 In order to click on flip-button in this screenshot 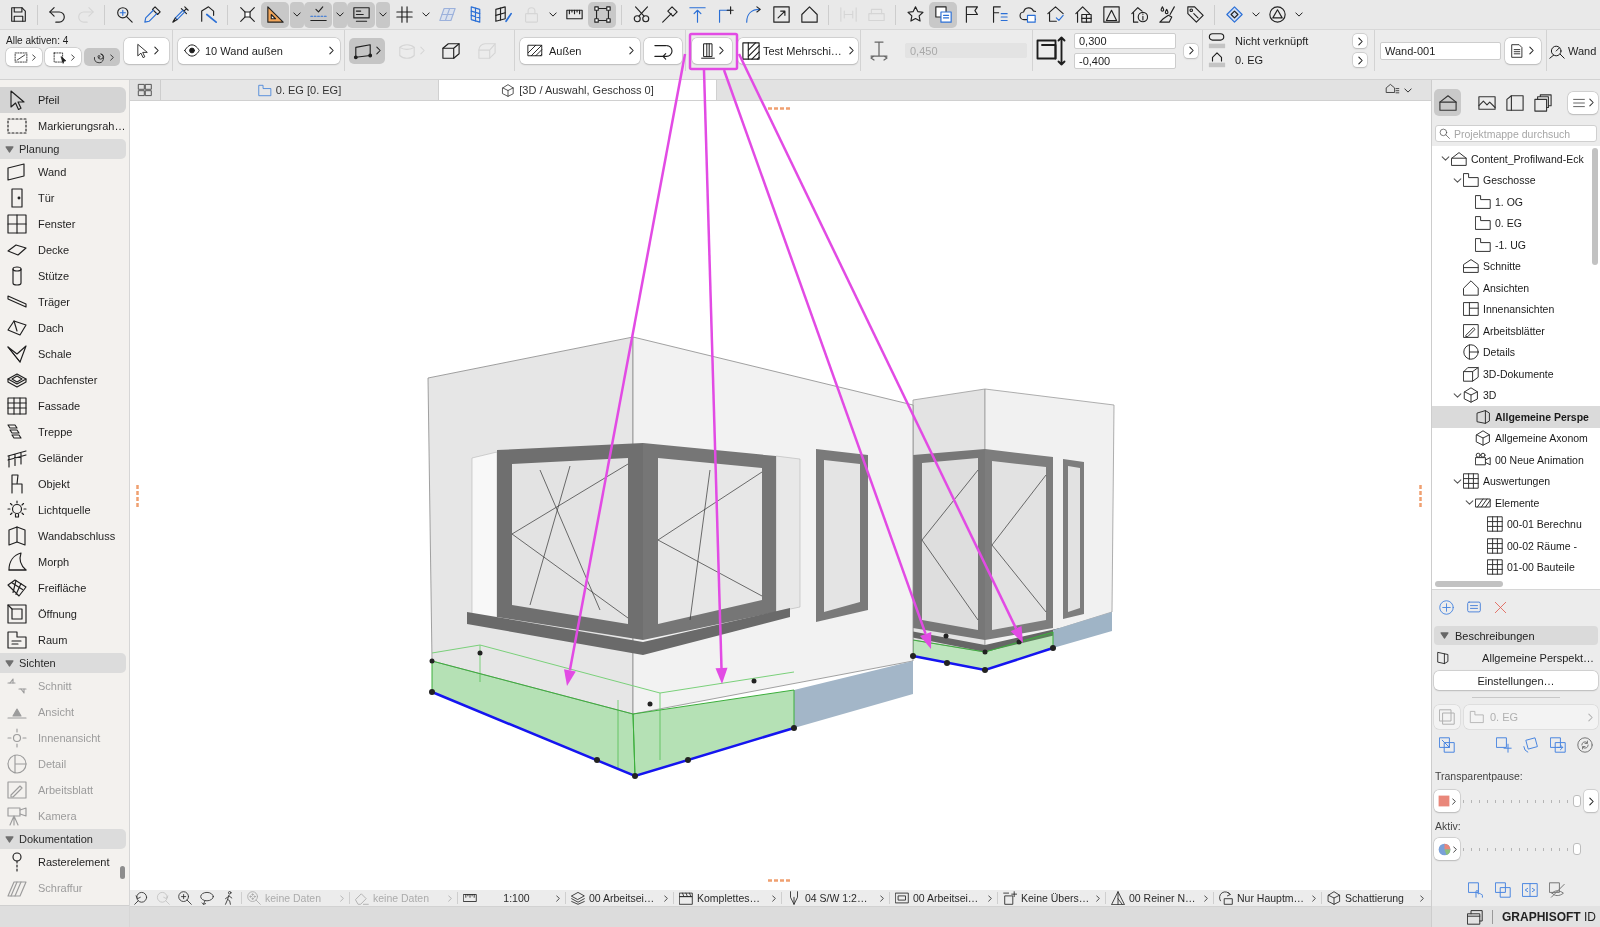, I will do `click(663, 50)`.